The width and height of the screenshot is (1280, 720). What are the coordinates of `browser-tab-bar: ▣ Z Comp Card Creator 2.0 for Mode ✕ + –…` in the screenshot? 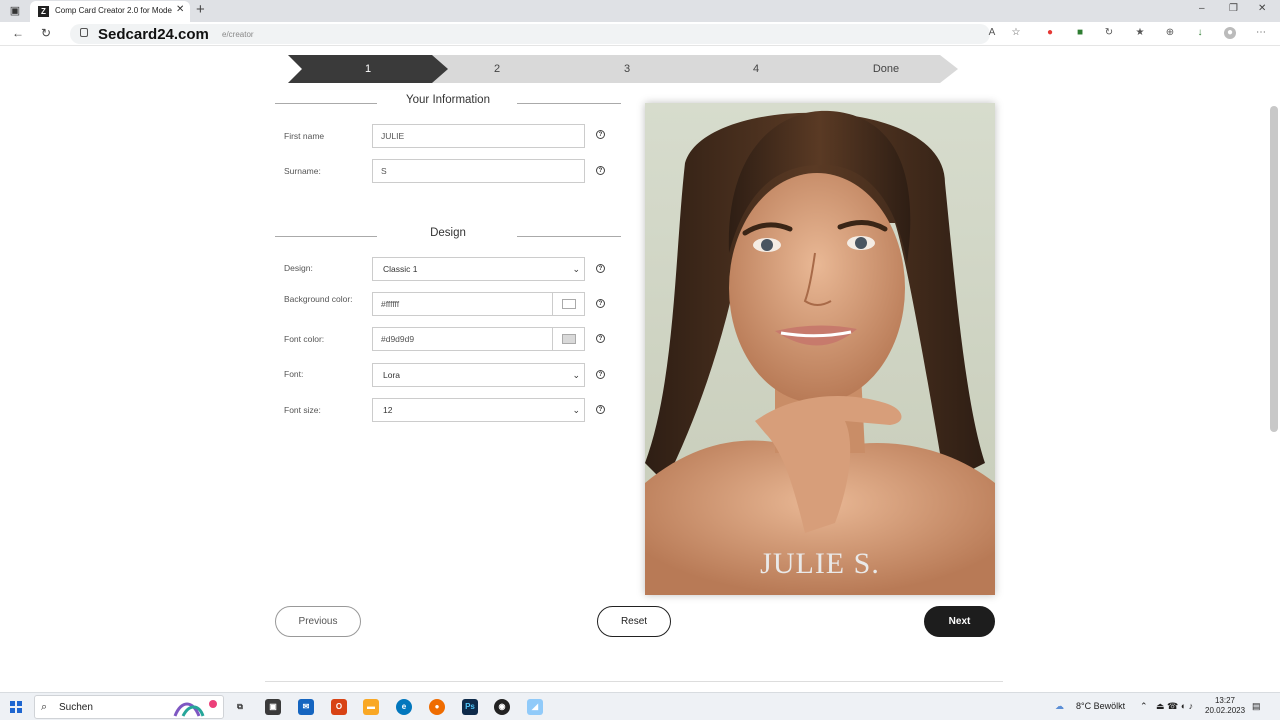 It's located at (640, 11).